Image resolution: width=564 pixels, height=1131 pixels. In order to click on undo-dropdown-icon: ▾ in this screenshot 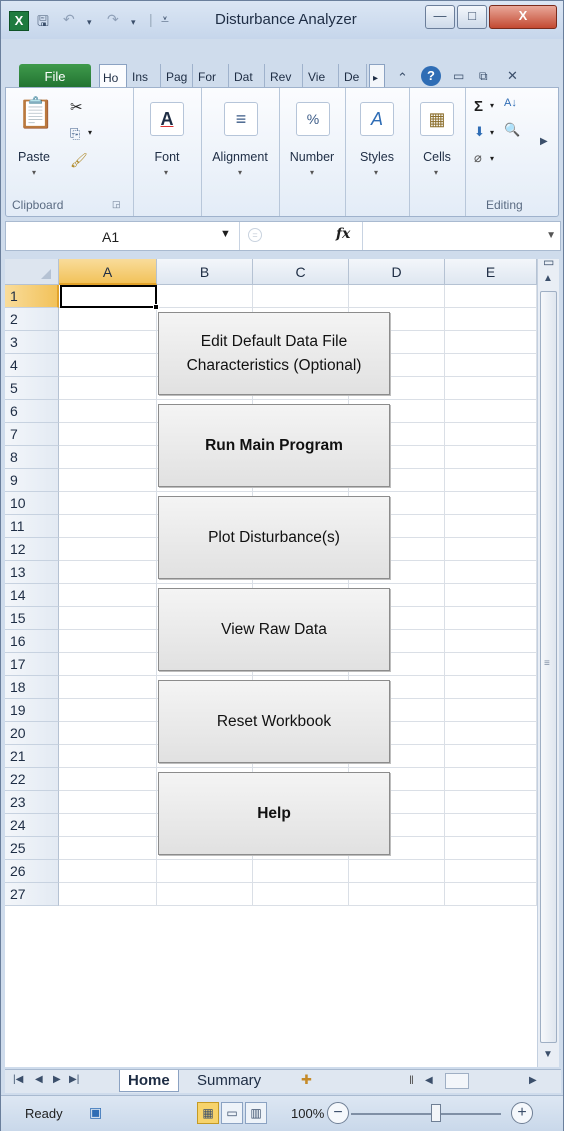, I will do `click(89, 22)`.